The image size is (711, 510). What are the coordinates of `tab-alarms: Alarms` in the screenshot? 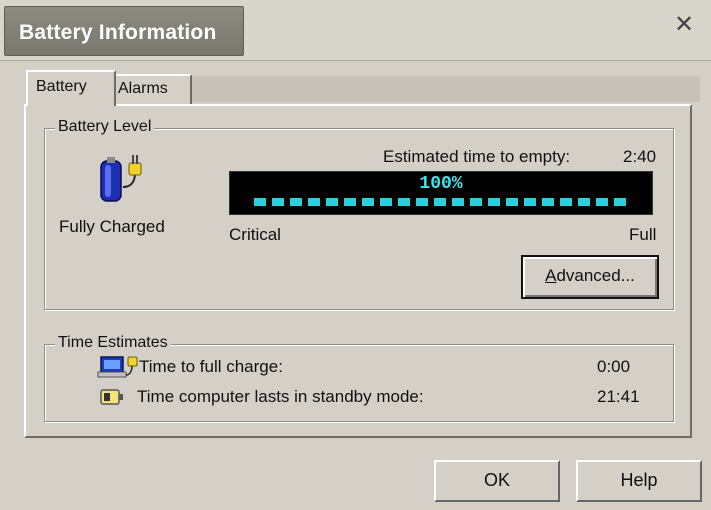 It's located at (150, 89).